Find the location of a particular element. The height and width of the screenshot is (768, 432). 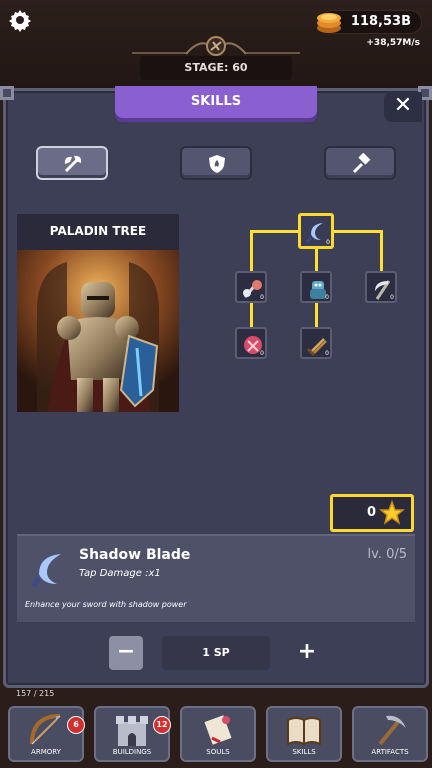

book-icon is located at coordinates (304, 731).